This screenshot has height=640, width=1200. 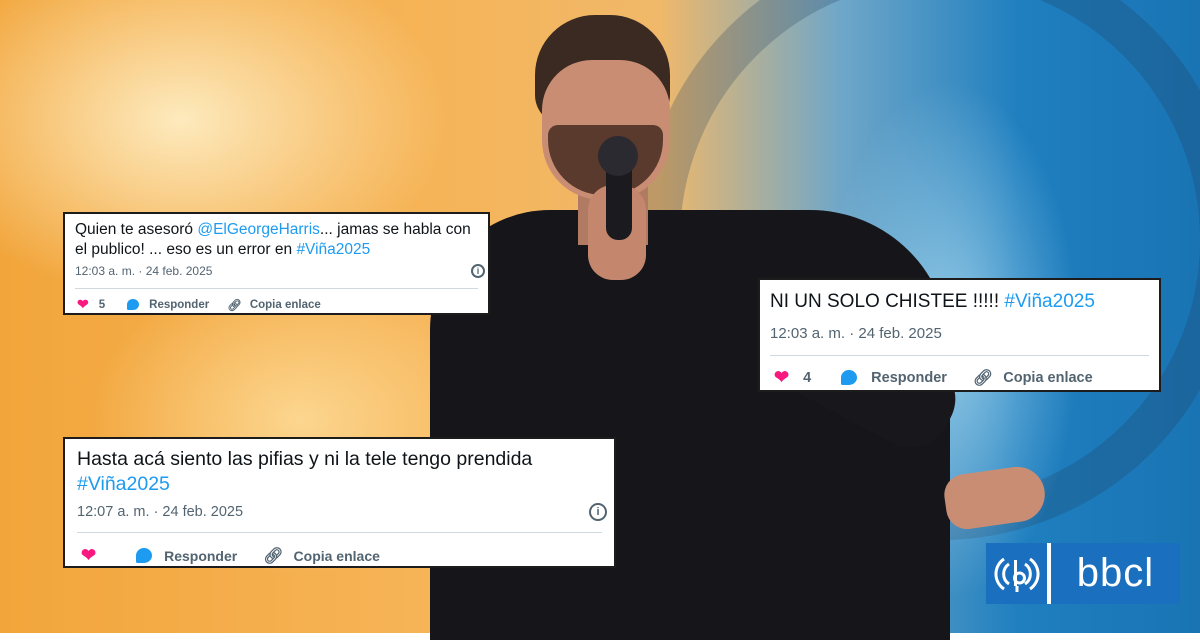 What do you see at coordinates (887, 301) in the screenshot?
I see `tweet-text-part: NI UN SOLO CHISTEE !!!!!` at bounding box center [887, 301].